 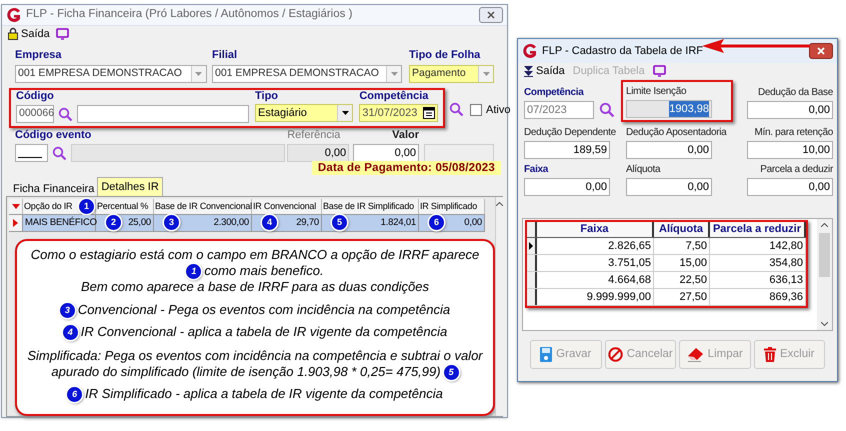 I want to click on field-label: Limite Isenção, so click(x=657, y=91).